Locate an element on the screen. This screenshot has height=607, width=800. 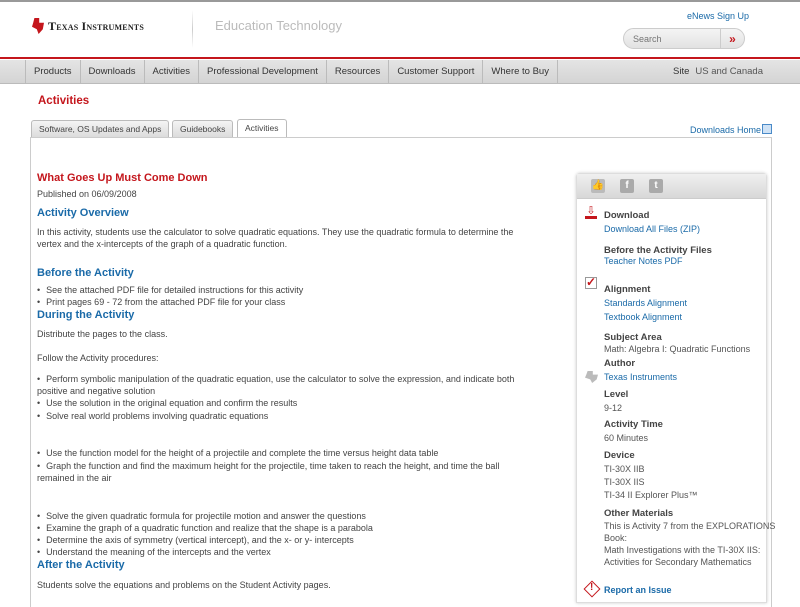
list-item-cont: remained in the air is located at coordinates (74, 478).